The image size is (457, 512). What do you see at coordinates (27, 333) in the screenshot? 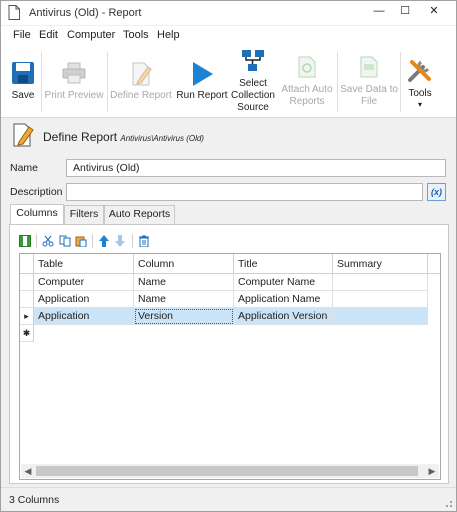
I see `new-row-indicator: ✱` at bounding box center [27, 333].